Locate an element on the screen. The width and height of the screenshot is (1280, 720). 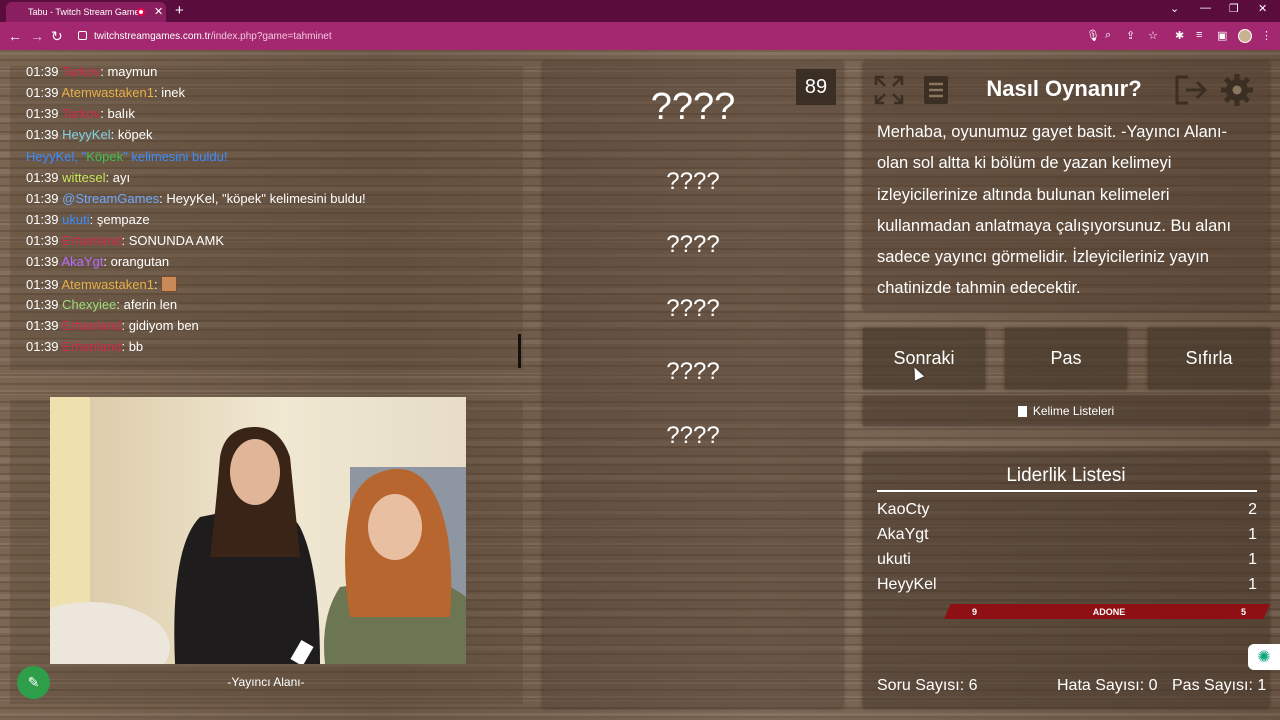
chat-username: Chexyiee is located at coordinates (89, 304).